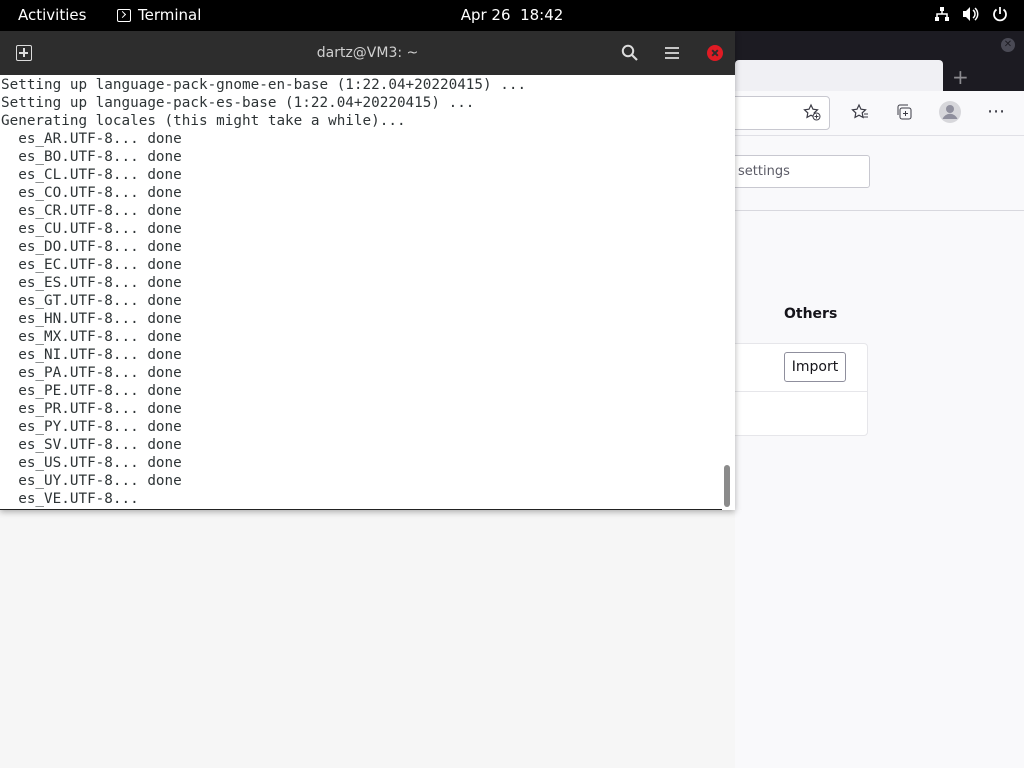 This screenshot has height=768, width=1024. Describe the element at coordinates (367, 53) in the screenshot. I see `terminal-header-bar: dartz@VM3: ~` at that location.